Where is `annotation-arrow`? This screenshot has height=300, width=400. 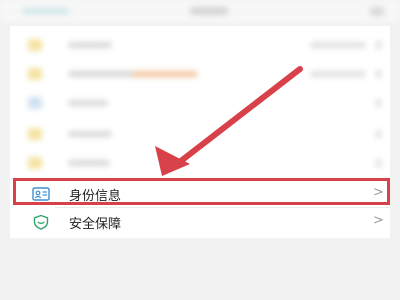
annotation-arrow is located at coordinates (229, 121).